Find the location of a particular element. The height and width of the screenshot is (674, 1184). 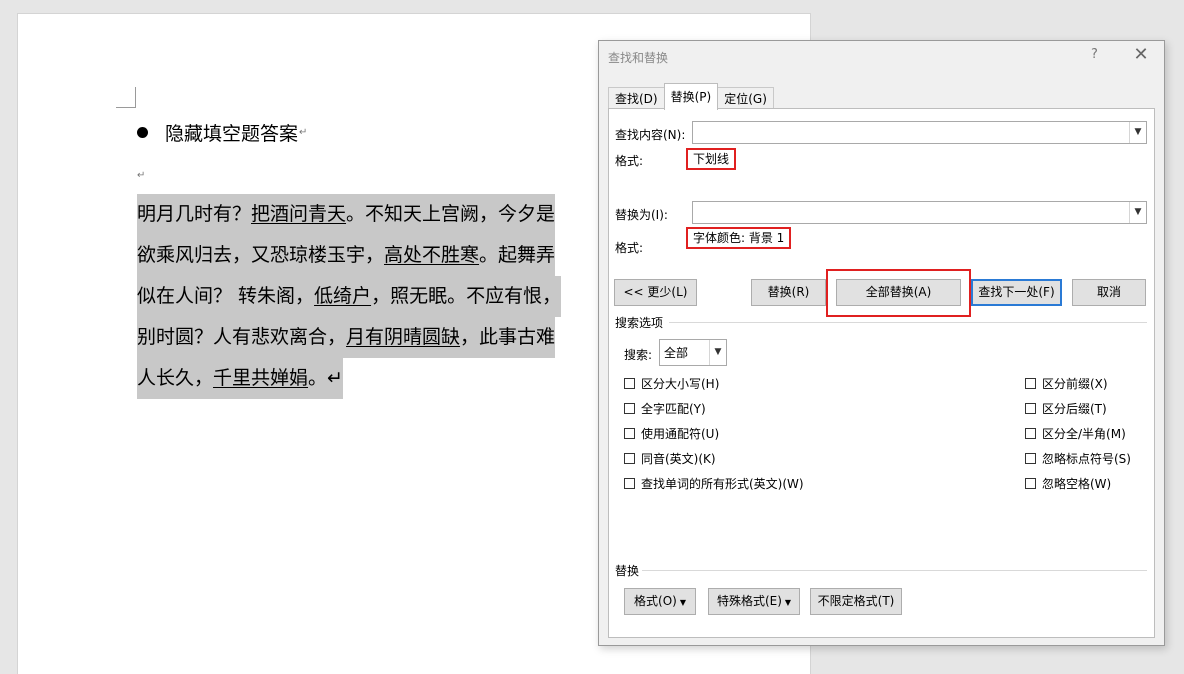

replace-label: 替换为(I): is located at coordinates (641, 215).